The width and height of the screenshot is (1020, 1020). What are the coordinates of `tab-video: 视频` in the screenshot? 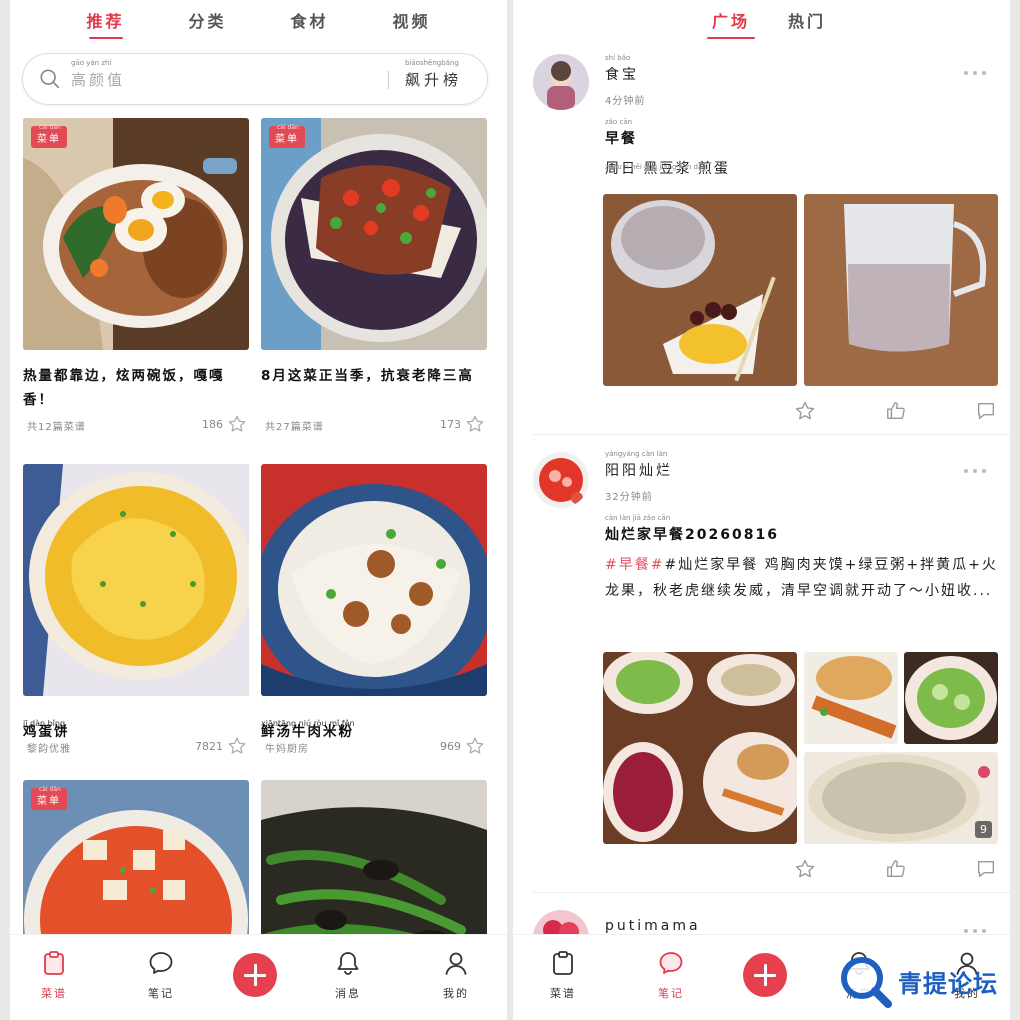 It's located at (412, 22).